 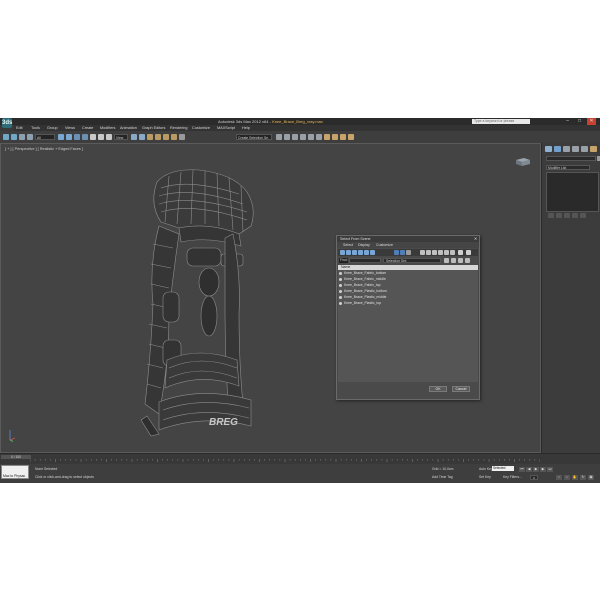 I want to click on key-mode-dropdown: Selected, so click(x=503, y=468).